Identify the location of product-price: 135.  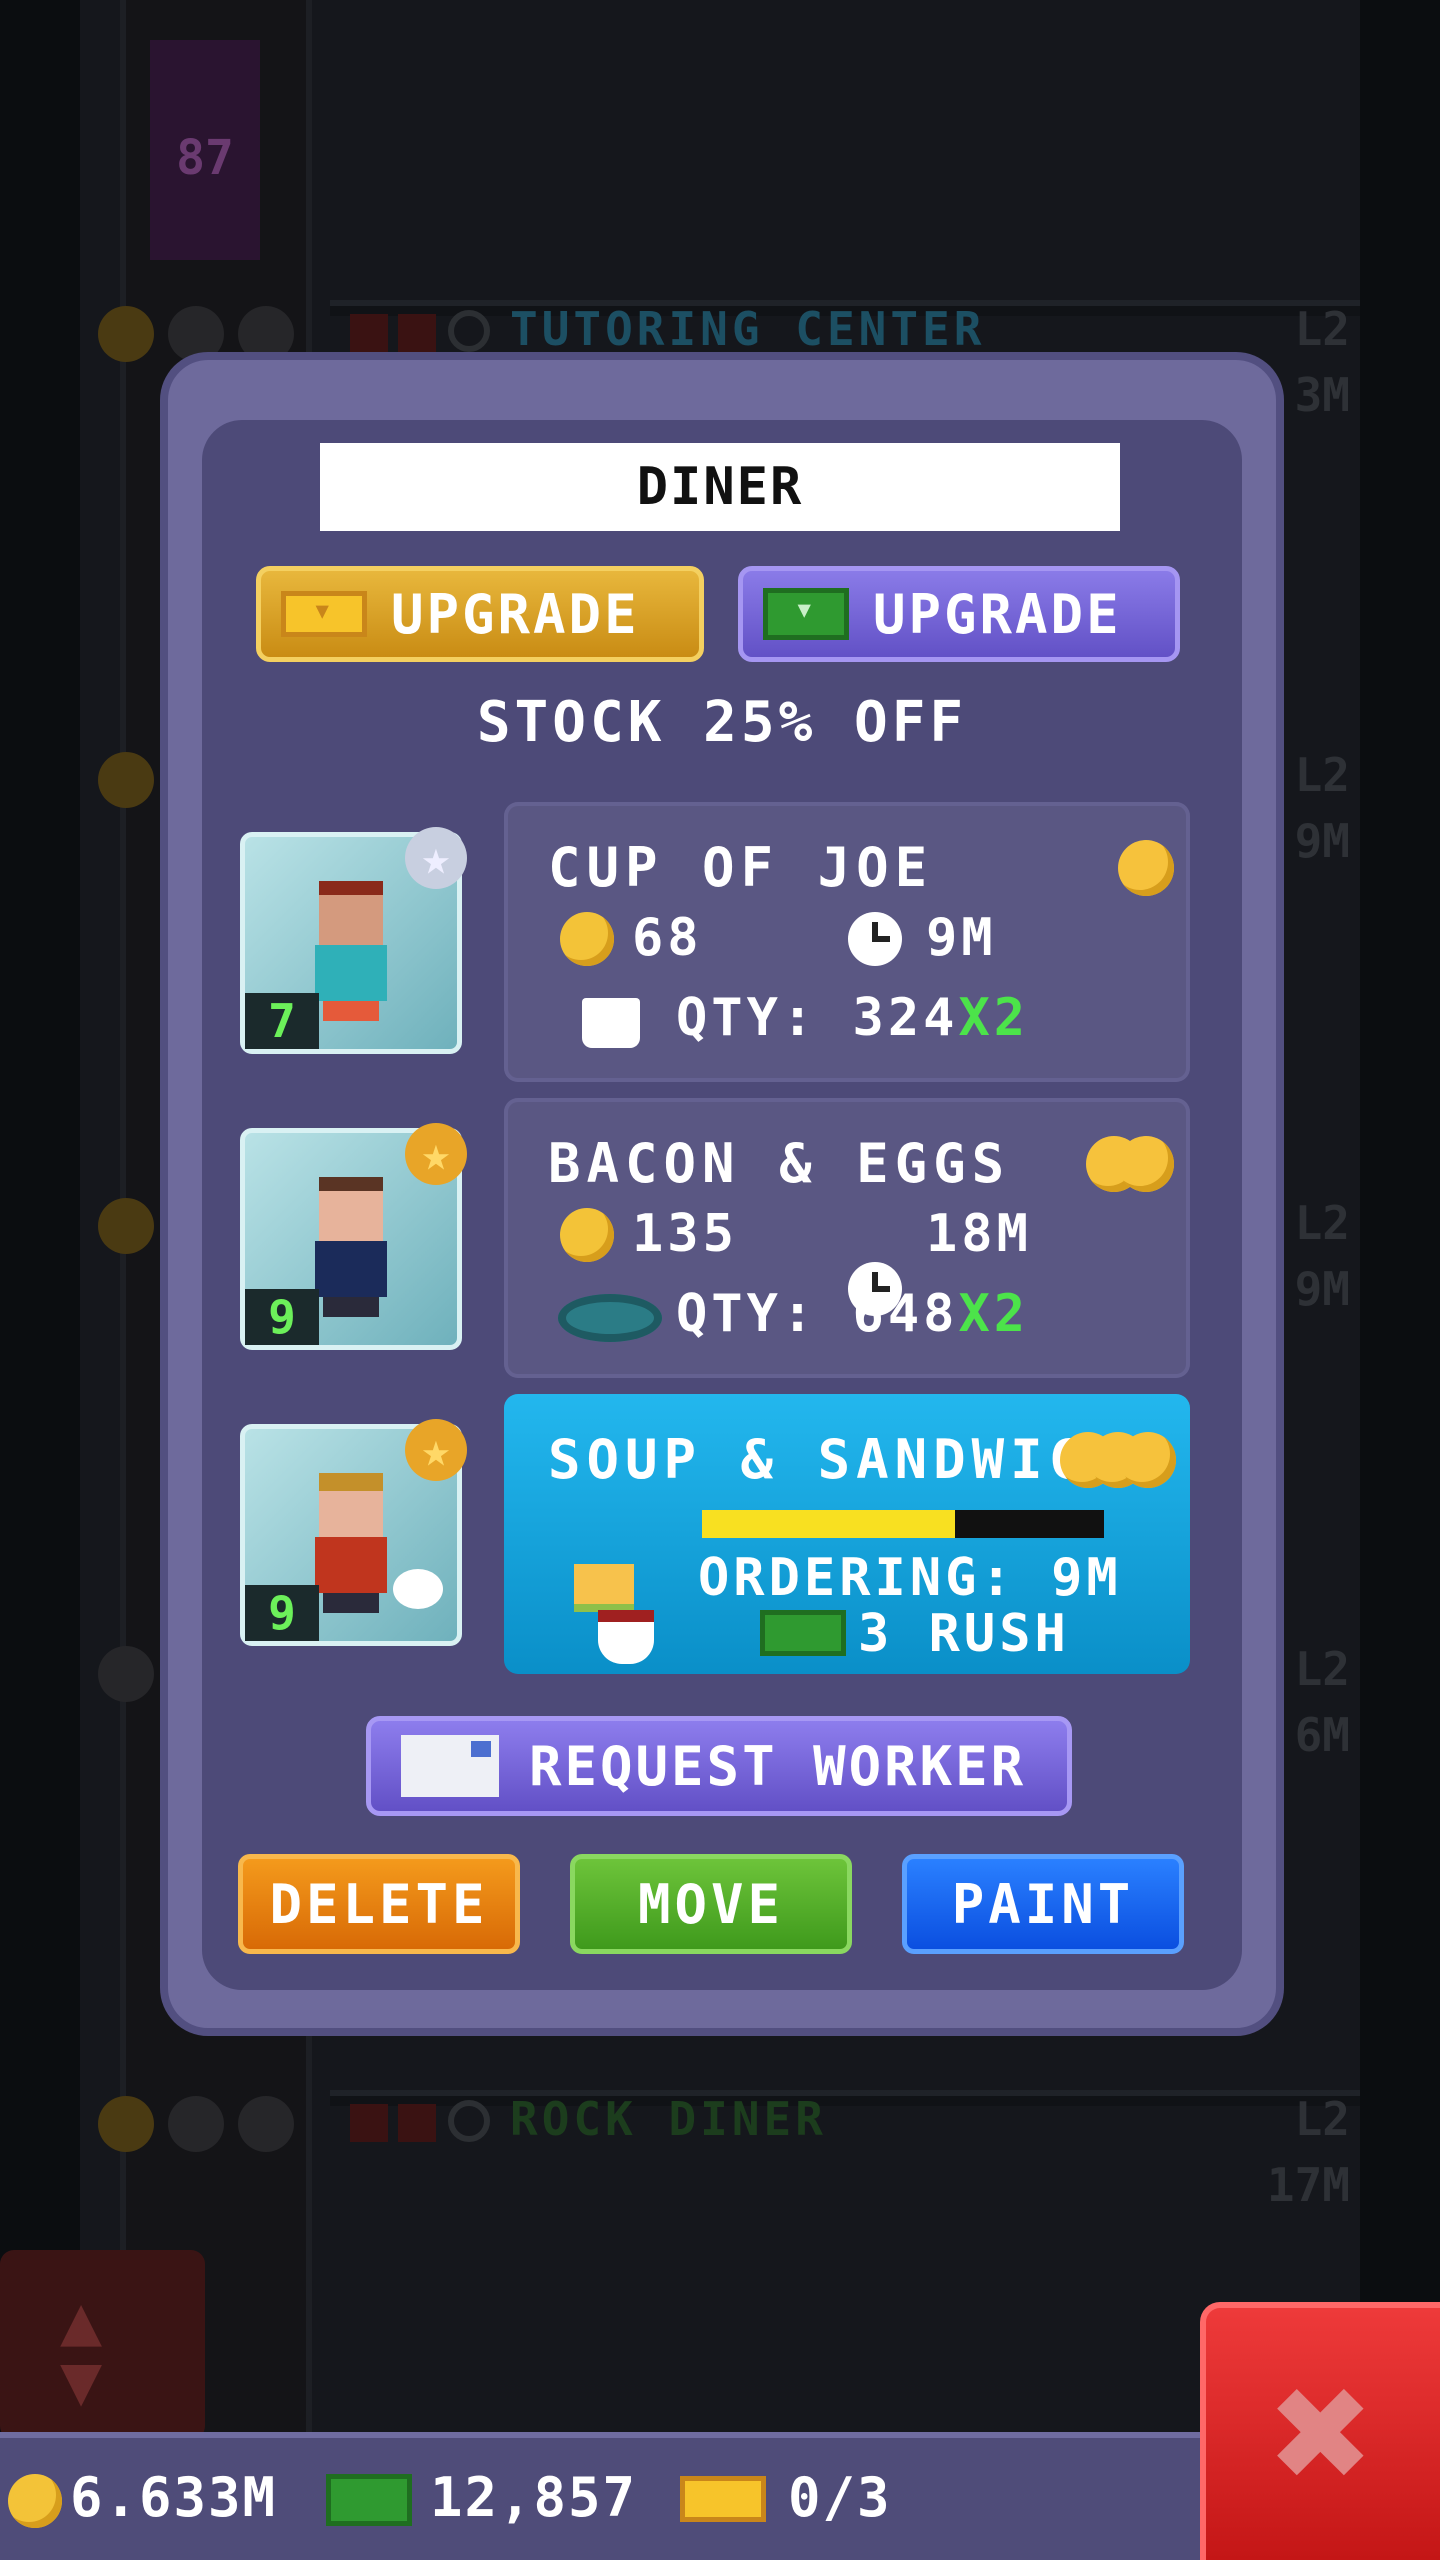
(685, 1234).